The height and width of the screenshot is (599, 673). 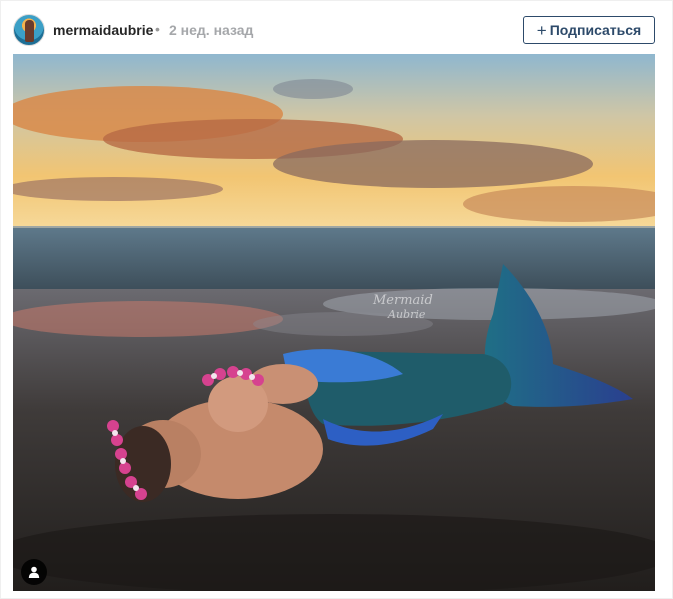 I want to click on watermark-text-2: Aubrie, so click(x=406, y=314).